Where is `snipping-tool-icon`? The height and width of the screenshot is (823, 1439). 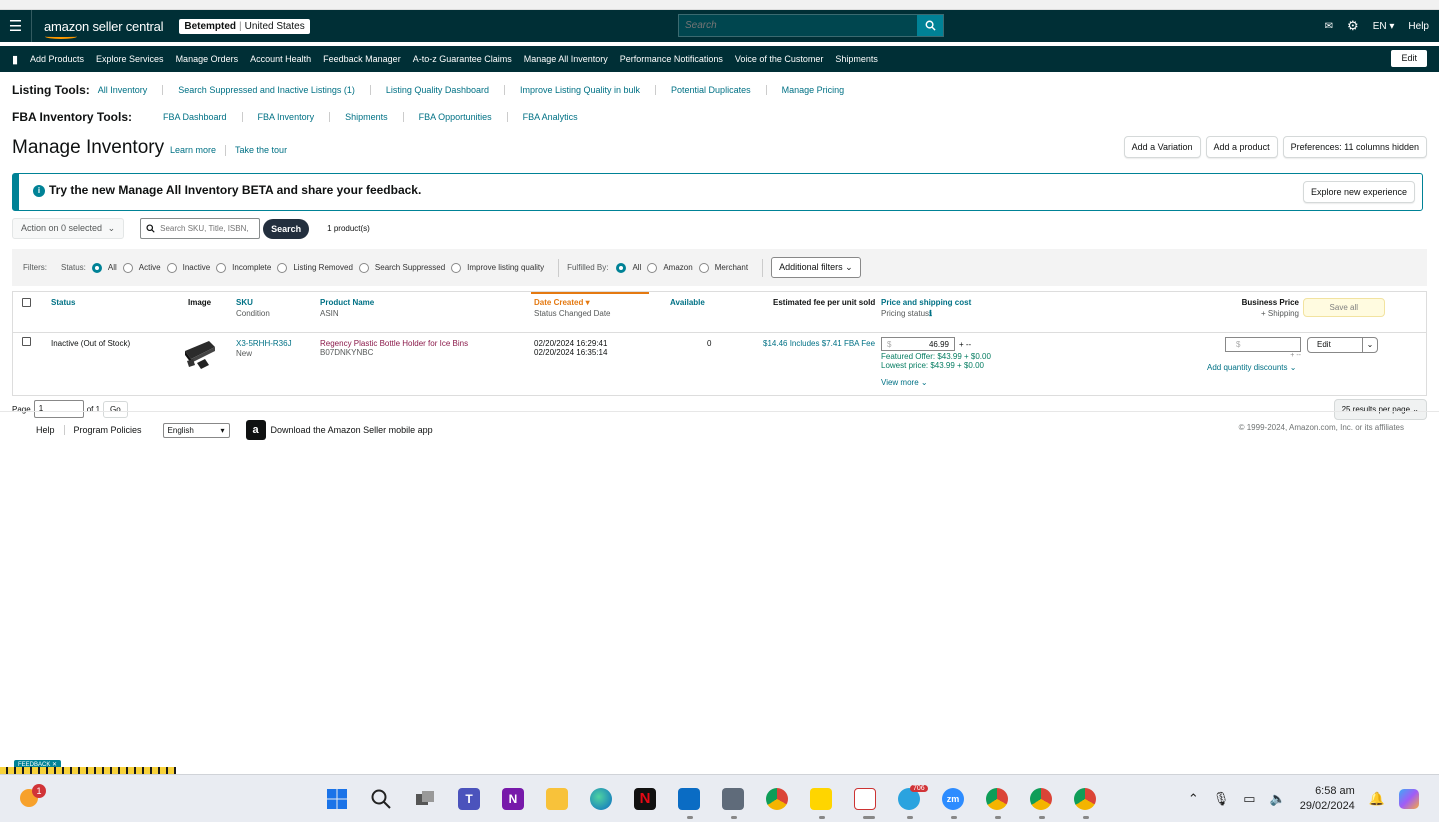 snipping-tool-icon is located at coordinates (865, 799).